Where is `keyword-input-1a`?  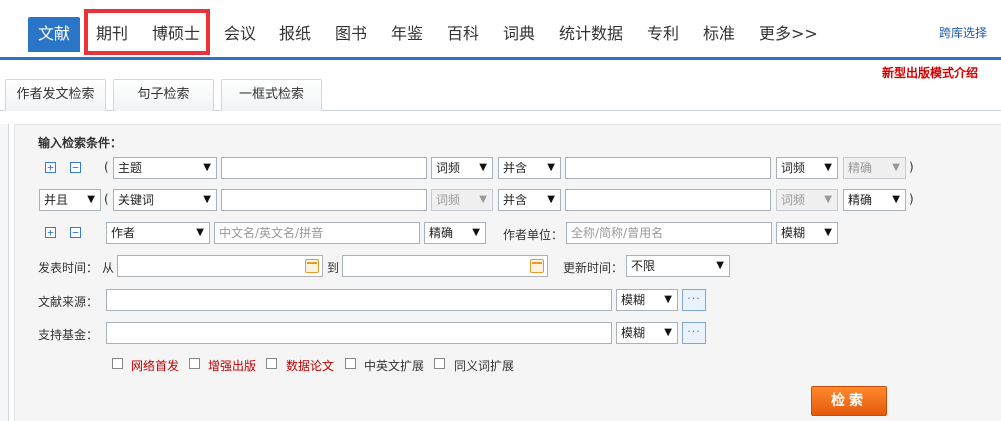 keyword-input-1a is located at coordinates (324, 168).